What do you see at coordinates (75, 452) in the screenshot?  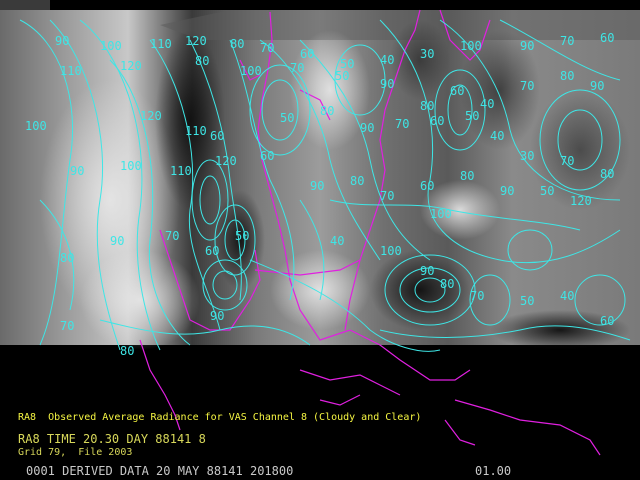 I see `product-grid-file: Grid 79, File 2003` at bounding box center [75, 452].